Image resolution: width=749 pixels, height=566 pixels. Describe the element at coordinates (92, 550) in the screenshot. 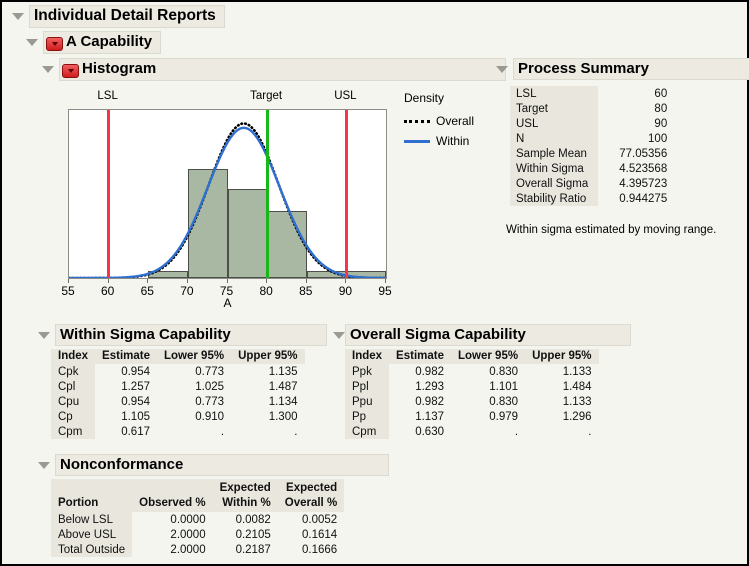

I see `portion-cell: Total Outside` at that location.